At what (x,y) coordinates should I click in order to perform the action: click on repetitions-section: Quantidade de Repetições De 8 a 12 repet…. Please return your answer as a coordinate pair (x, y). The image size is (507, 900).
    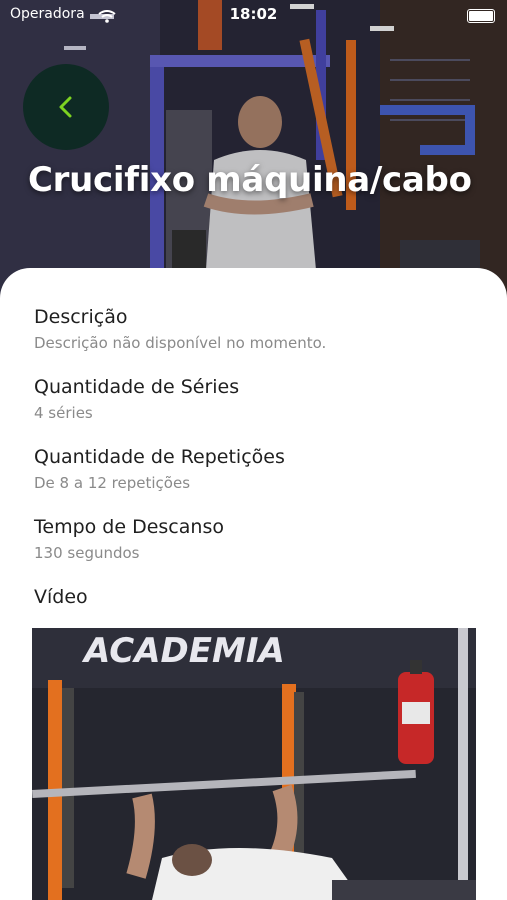
    Looking at the image, I should click on (254, 469).